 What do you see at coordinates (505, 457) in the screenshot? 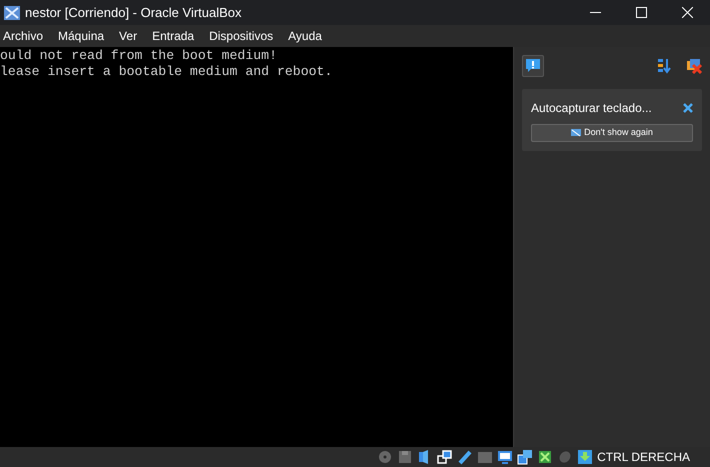
I see `display-icon` at bounding box center [505, 457].